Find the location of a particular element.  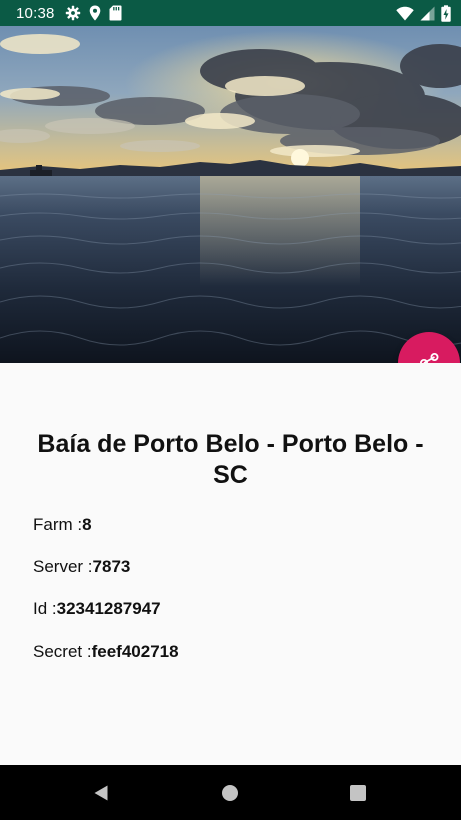

farm-field: Farm :8 is located at coordinates (62, 525).